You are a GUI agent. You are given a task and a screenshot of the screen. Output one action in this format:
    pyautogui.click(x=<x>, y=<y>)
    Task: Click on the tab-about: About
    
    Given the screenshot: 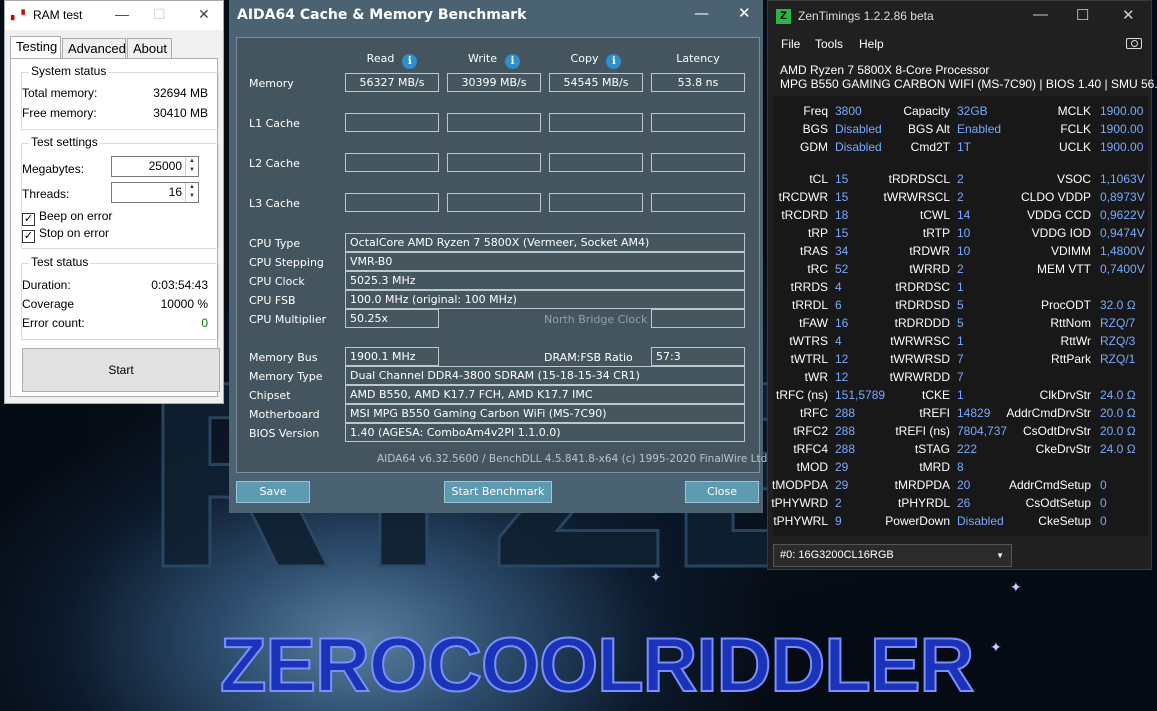 What is the action you would take?
    pyautogui.click(x=149, y=48)
    